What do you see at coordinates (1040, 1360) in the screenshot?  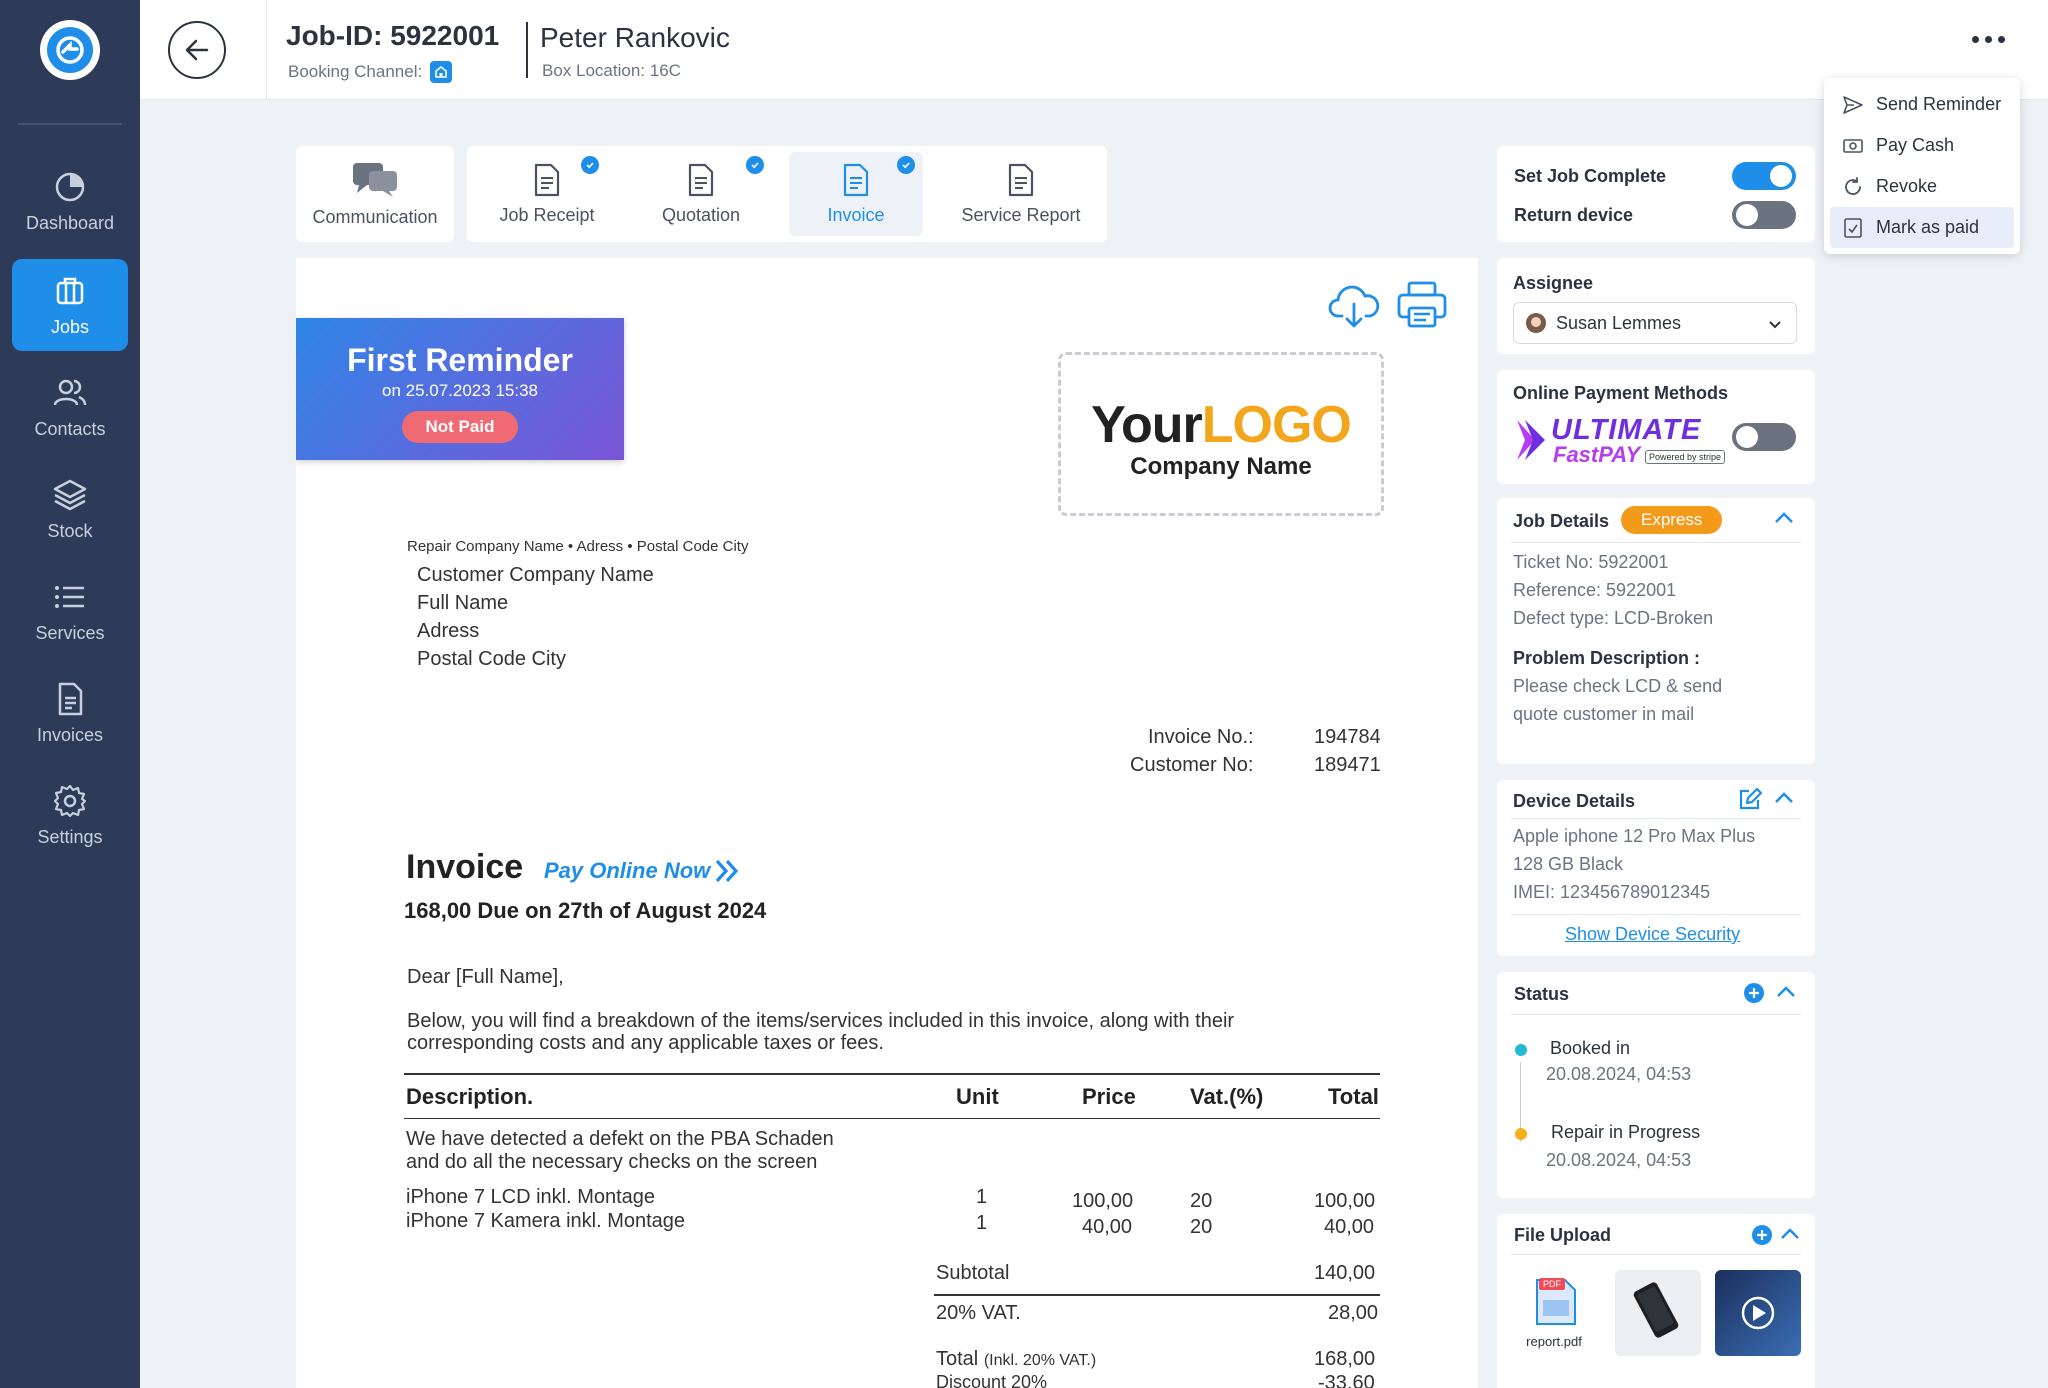 I see `total-note: (Inkl. 20% VAT.)` at bounding box center [1040, 1360].